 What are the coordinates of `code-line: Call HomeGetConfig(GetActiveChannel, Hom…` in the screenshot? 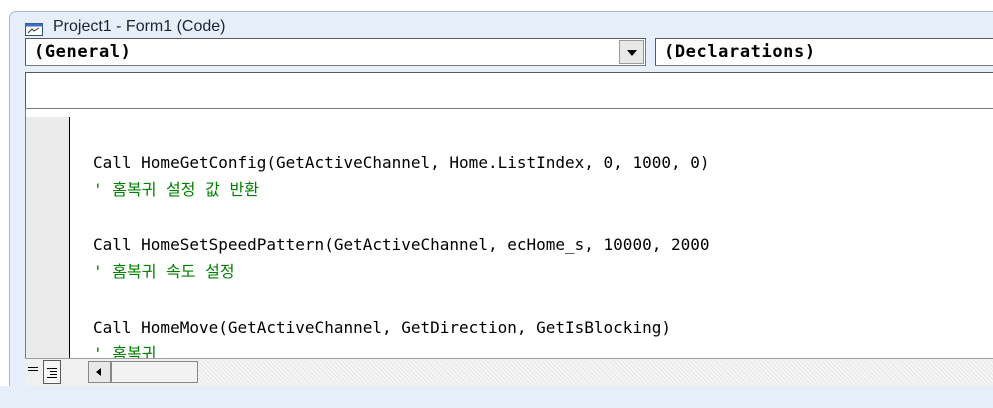 It's located at (401, 162).